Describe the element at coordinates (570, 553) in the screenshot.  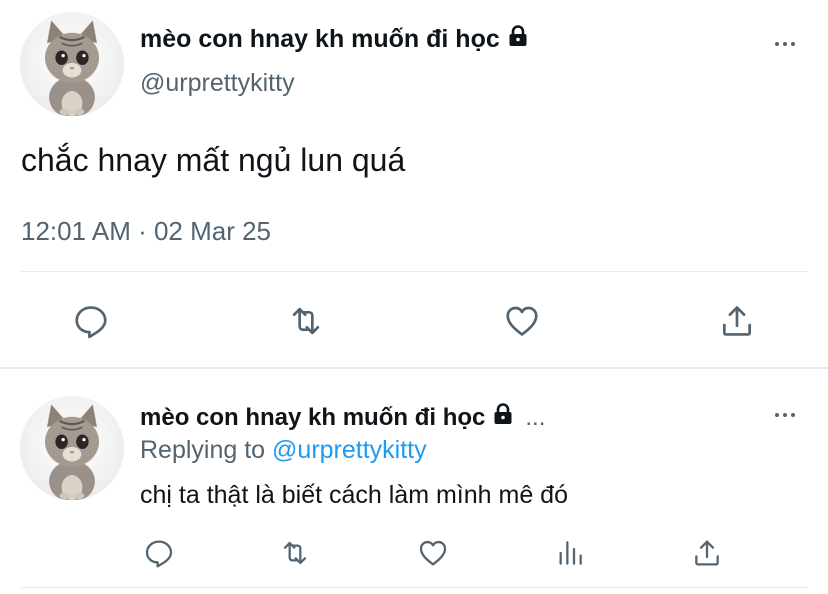
I see `views-icon` at that location.